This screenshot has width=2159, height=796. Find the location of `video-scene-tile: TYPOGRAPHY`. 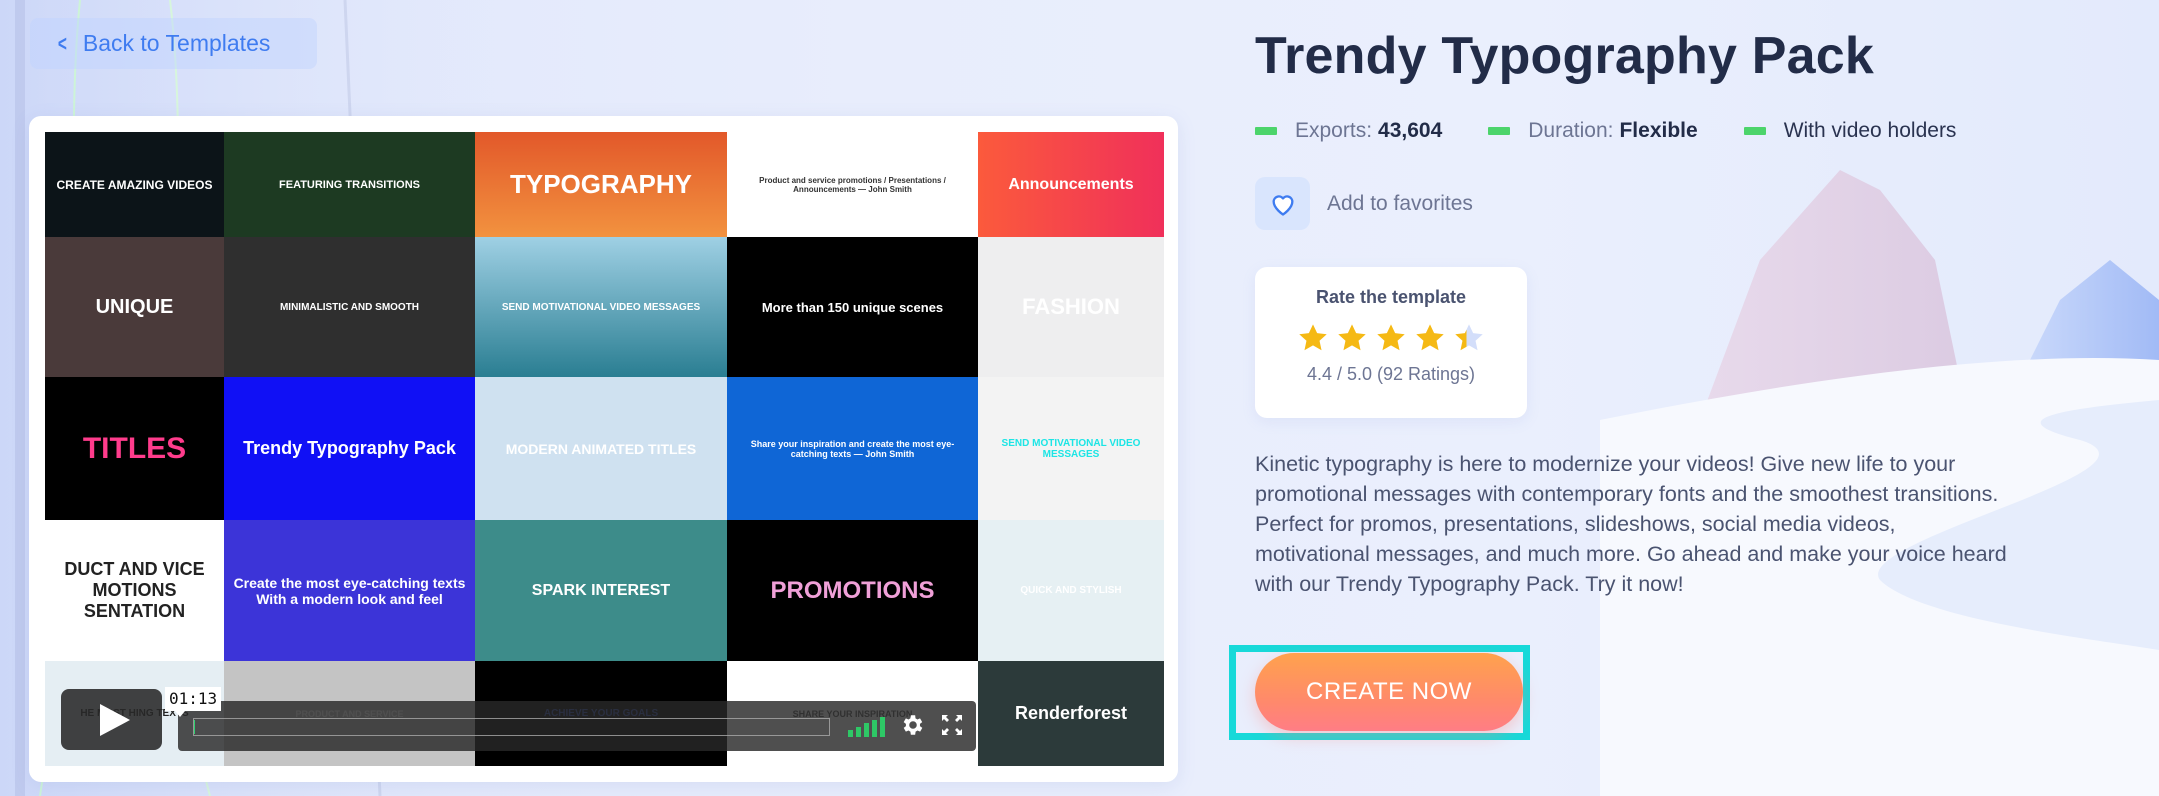

video-scene-tile: TYPOGRAPHY is located at coordinates (601, 184).